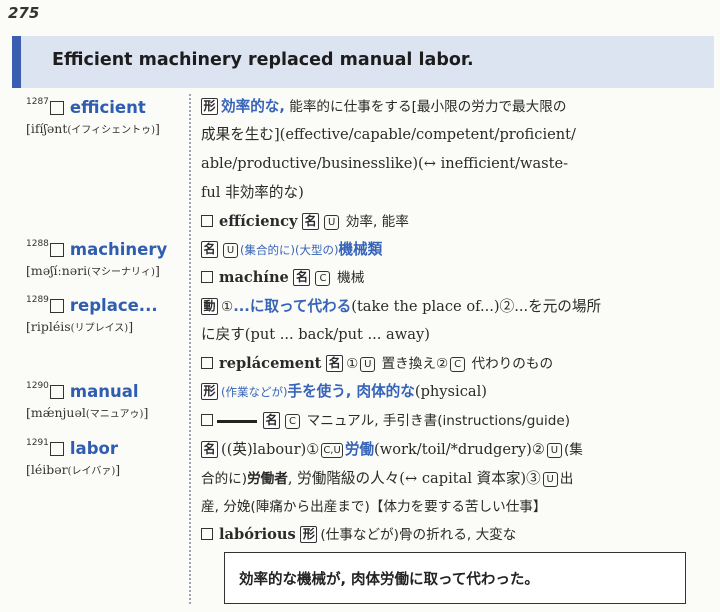 This screenshot has height=612, width=720. I want to click on countability-badge: C,U, so click(332, 450).